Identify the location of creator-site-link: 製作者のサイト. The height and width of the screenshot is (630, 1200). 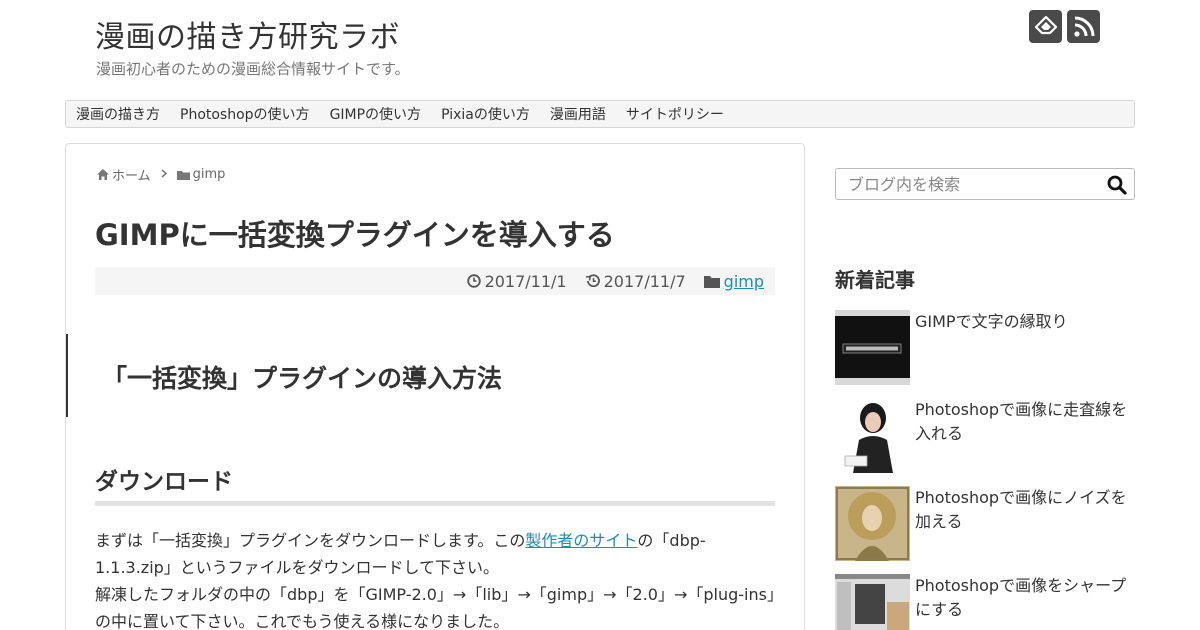
(581, 540).